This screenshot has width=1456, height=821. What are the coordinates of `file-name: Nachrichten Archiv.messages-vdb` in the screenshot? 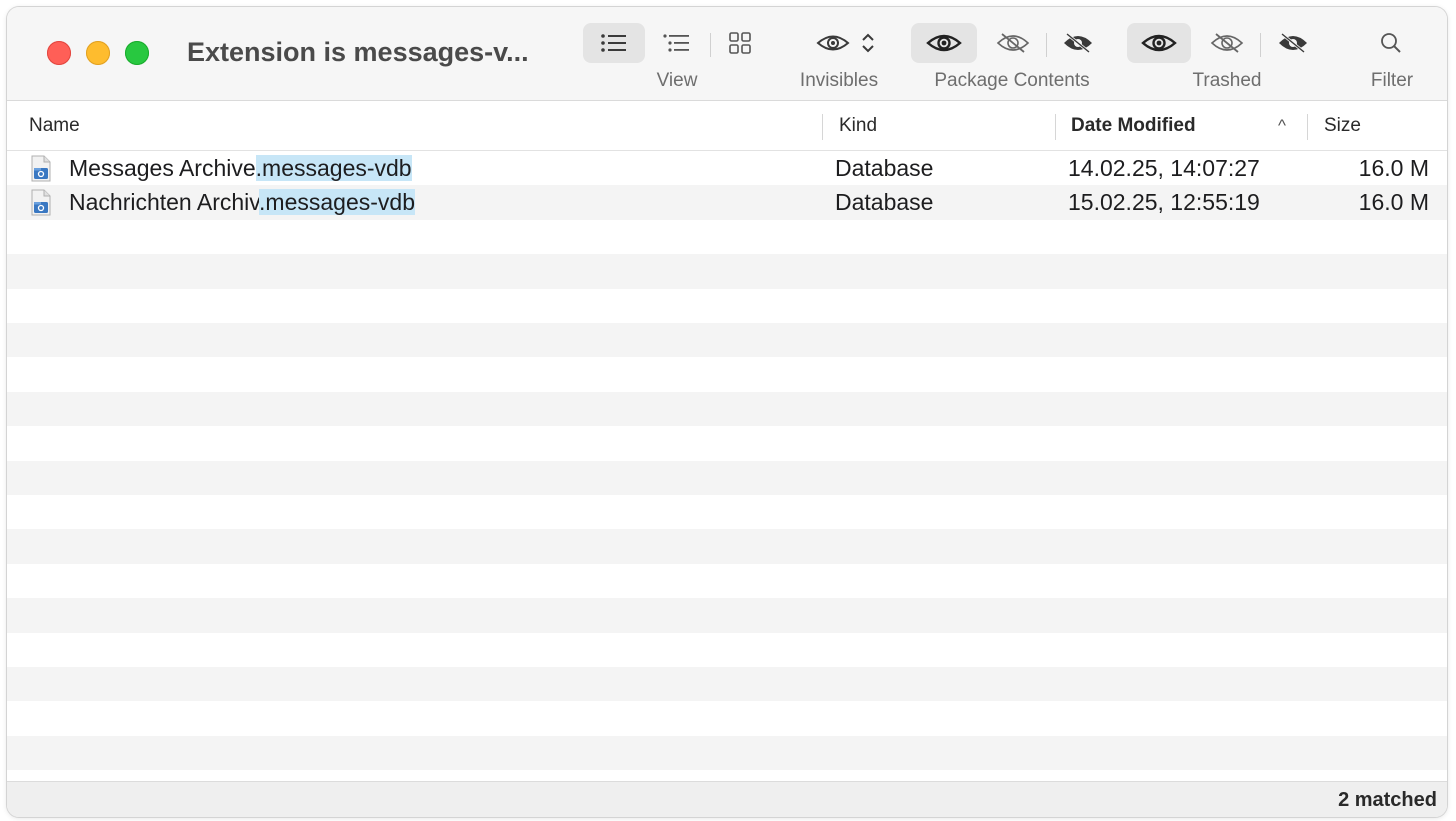 It's located at (242, 202).